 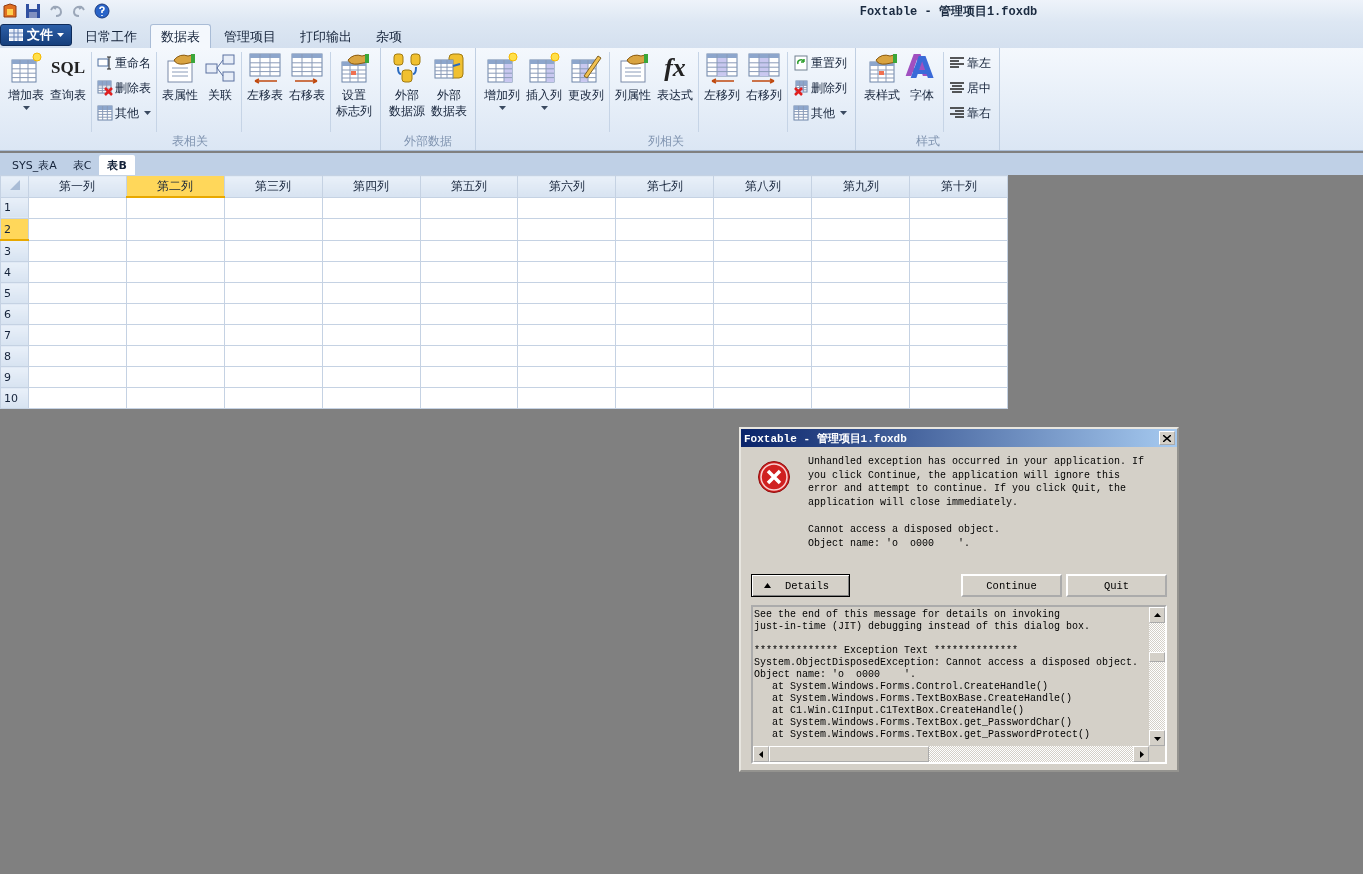 I want to click on down-arrow-icon, so click(x=1157, y=738).